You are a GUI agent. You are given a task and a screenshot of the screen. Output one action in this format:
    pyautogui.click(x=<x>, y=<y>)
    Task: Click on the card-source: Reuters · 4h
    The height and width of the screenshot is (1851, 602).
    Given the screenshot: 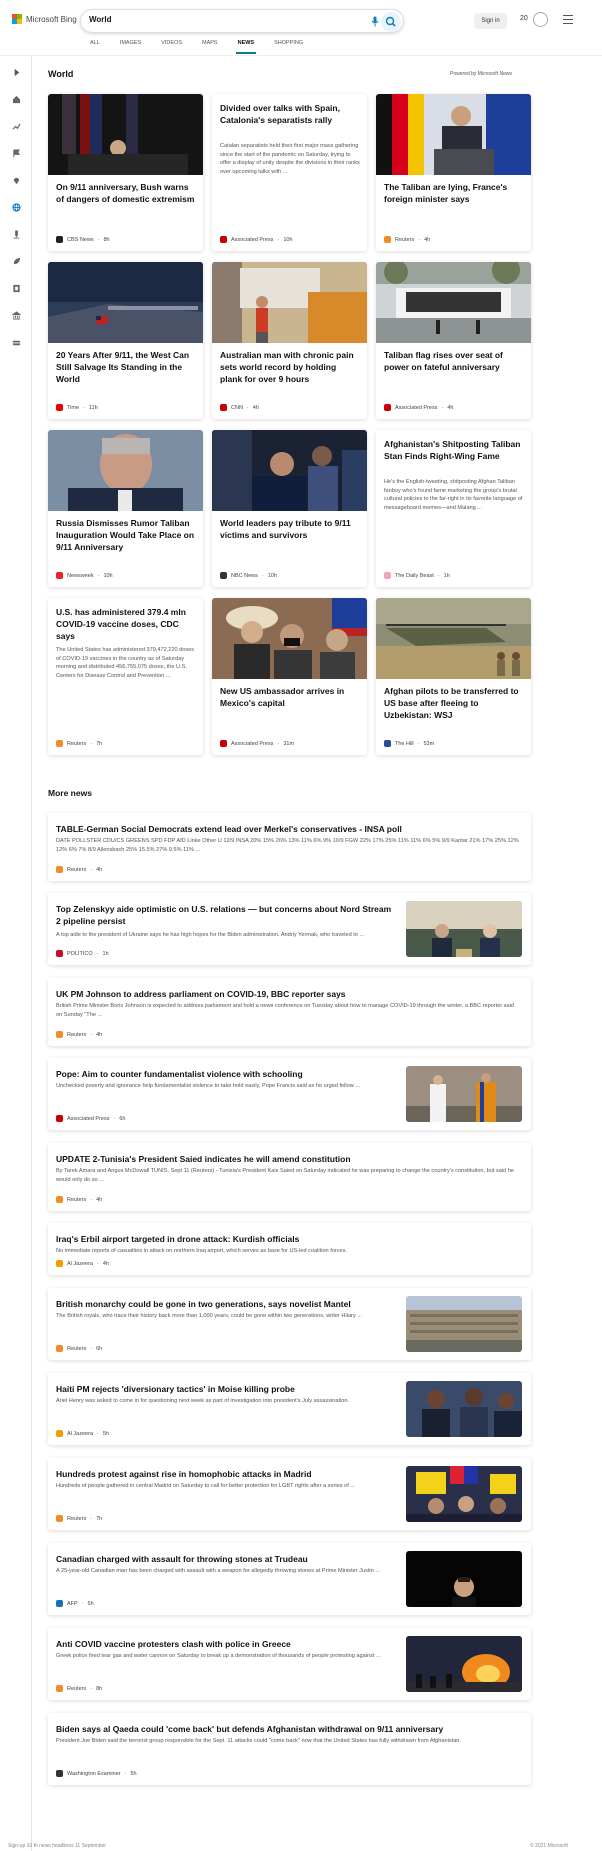 What is the action you would take?
    pyautogui.click(x=407, y=239)
    